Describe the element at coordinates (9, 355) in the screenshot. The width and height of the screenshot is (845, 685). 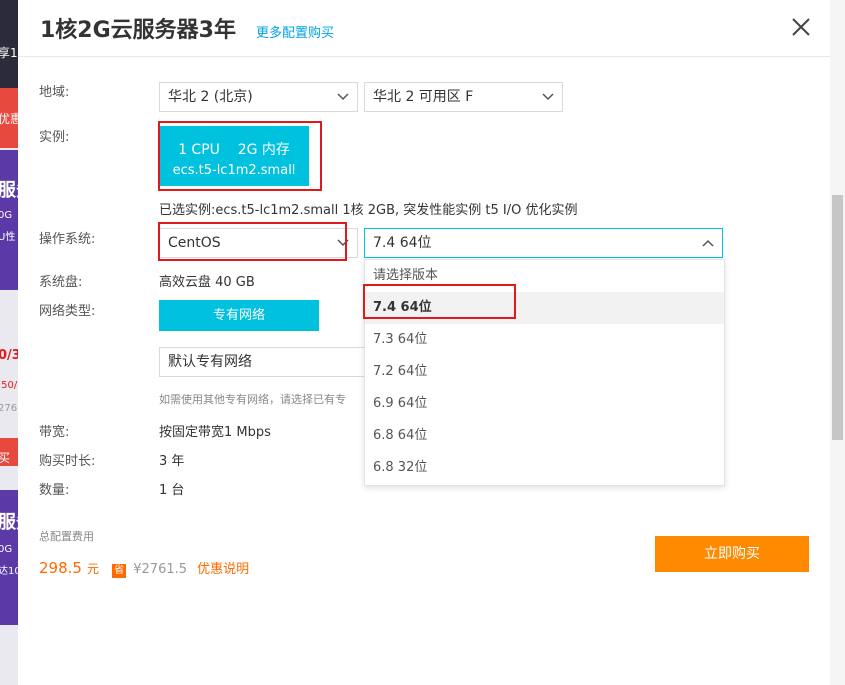
I see `background-text: 0/3` at that location.